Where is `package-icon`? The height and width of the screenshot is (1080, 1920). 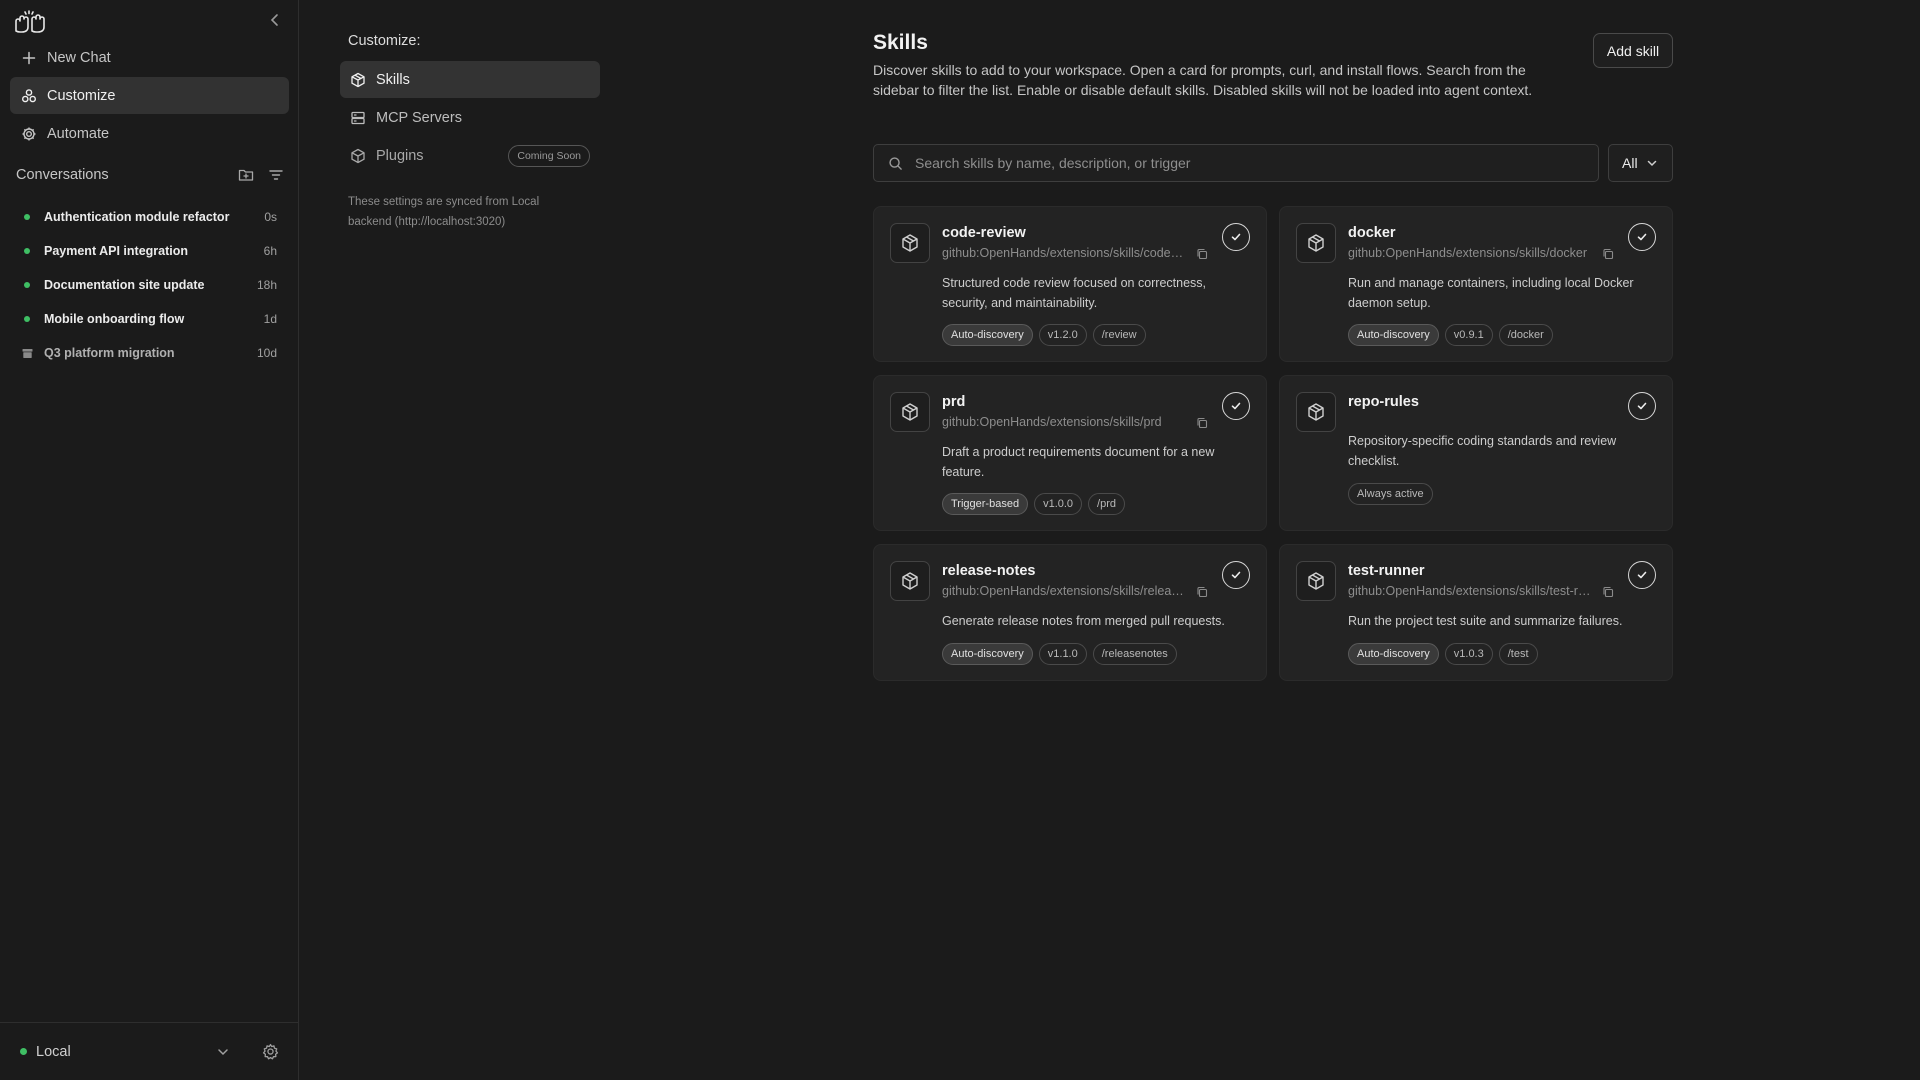
package-icon is located at coordinates (358, 155).